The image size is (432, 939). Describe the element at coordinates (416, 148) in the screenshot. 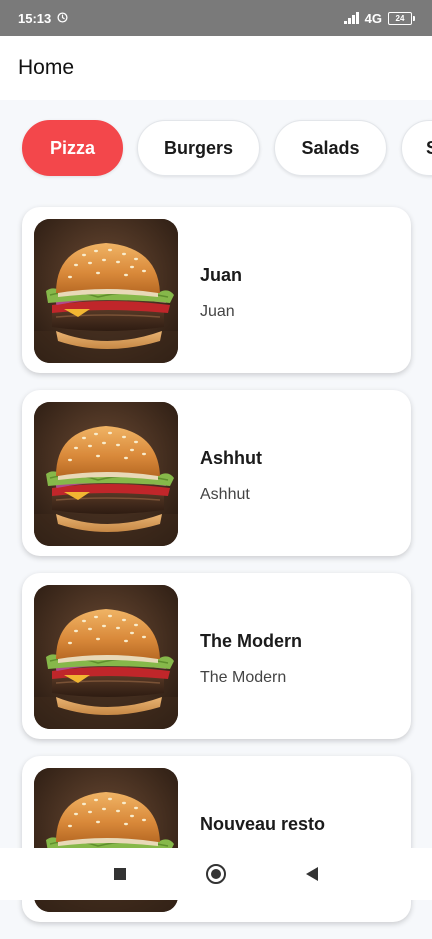

I see `category-chip-partial: S` at that location.